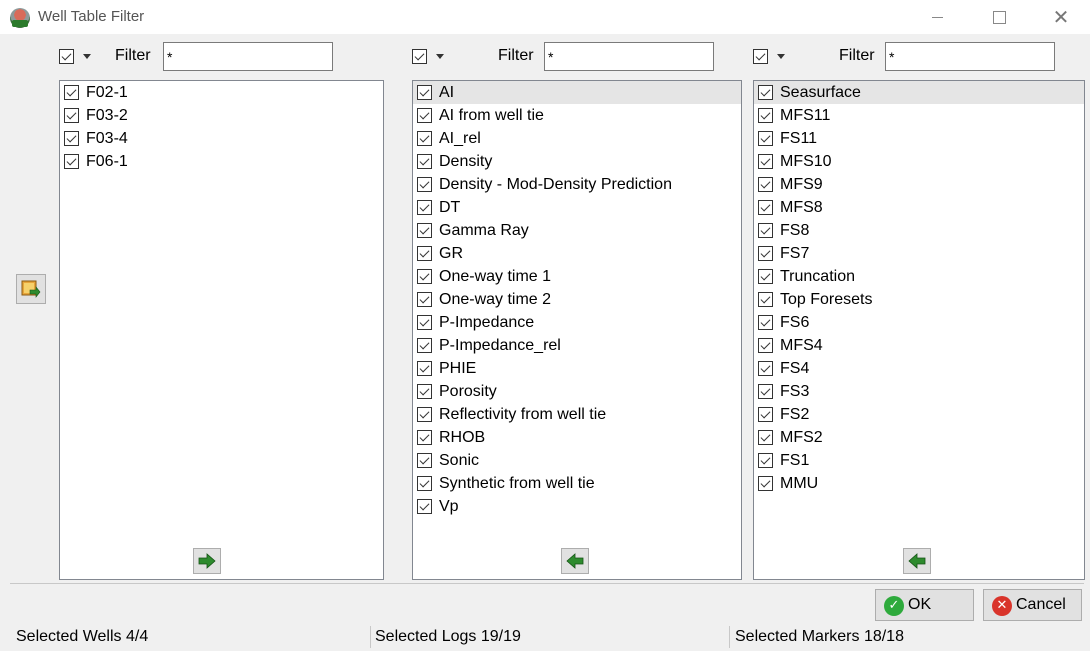 The height and width of the screenshot is (651, 1090). Describe the element at coordinates (577, 506) in the screenshot. I see `list-item: Vp` at that location.